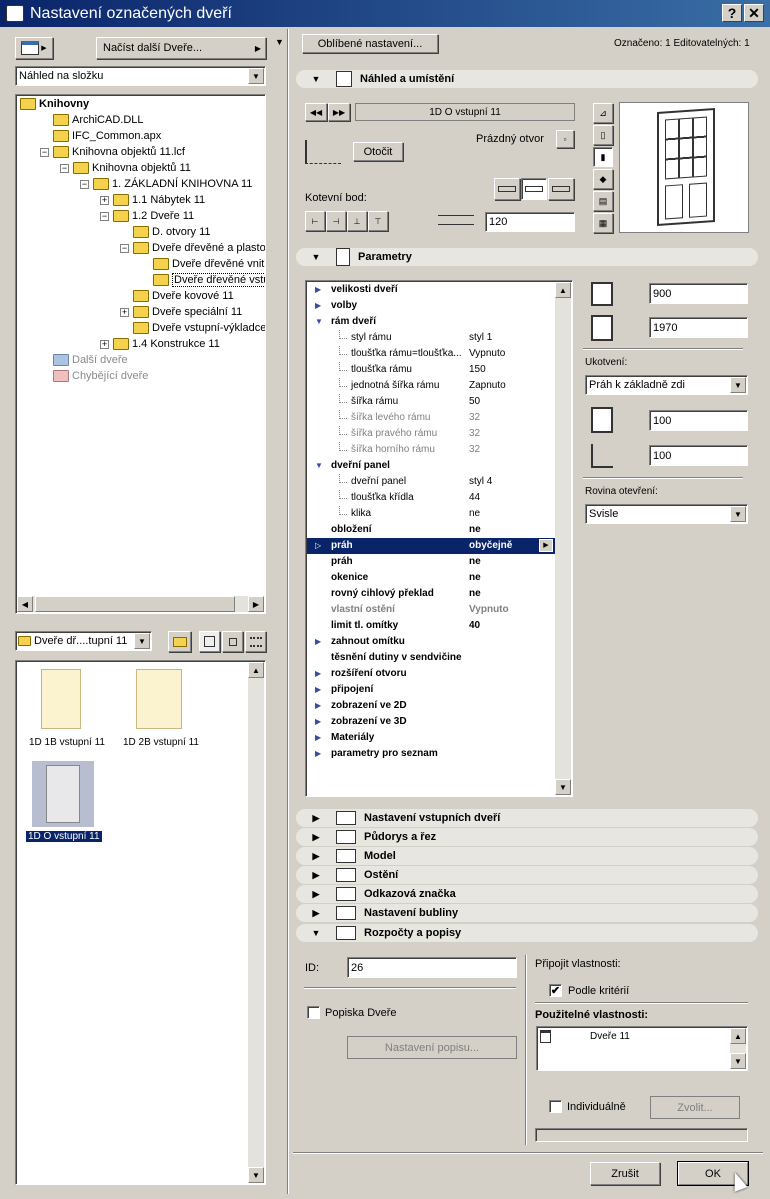 This screenshot has width=770, height=1199. Describe the element at coordinates (431, 322) in the screenshot. I see `parameter-row: ▼ rám dveří` at that location.